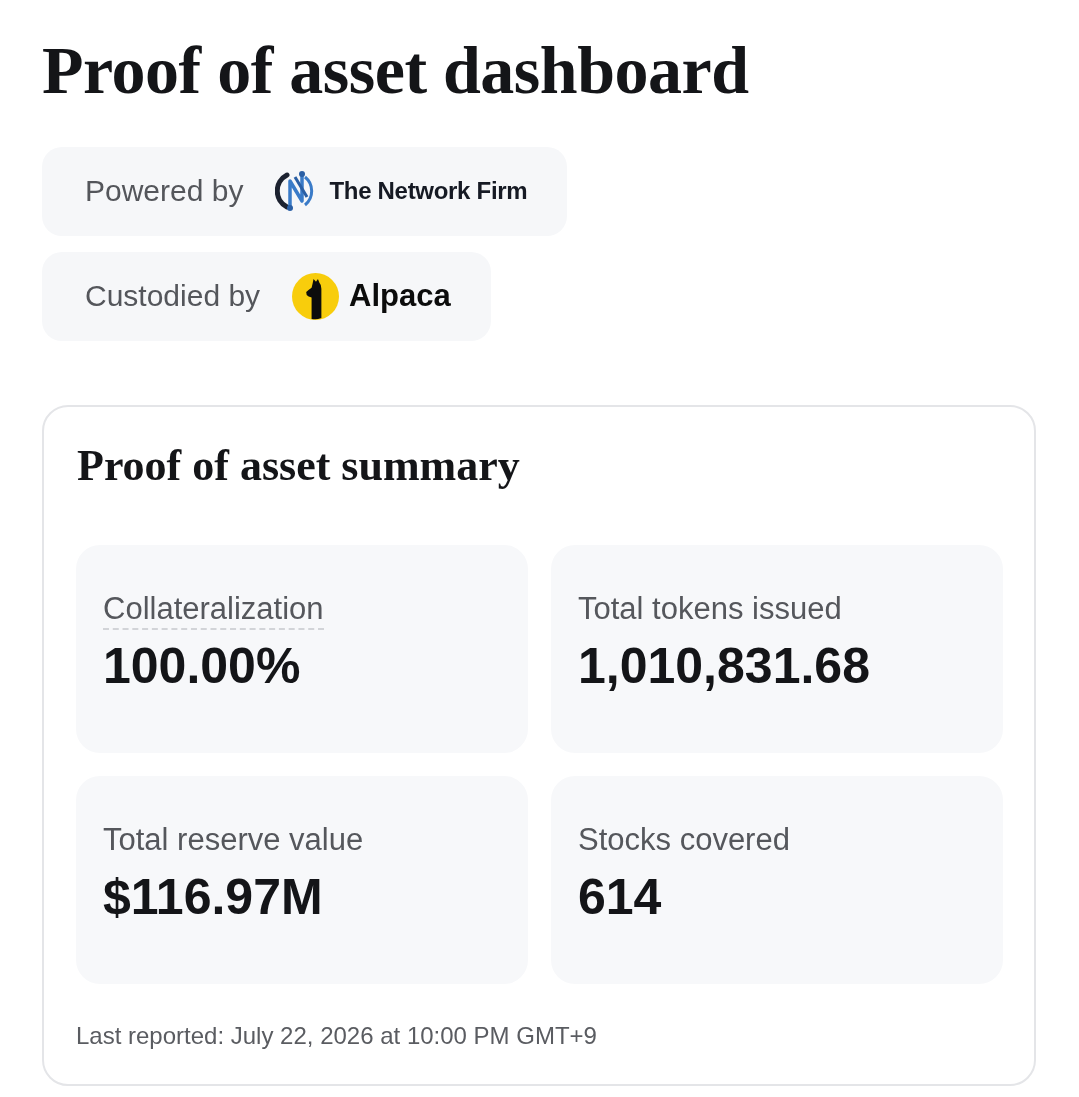 The height and width of the screenshot is (1097, 1079). Describe the element at coordinates (173, 296) in the screenshot. I see `attribution-label: Custodied by` at that location.